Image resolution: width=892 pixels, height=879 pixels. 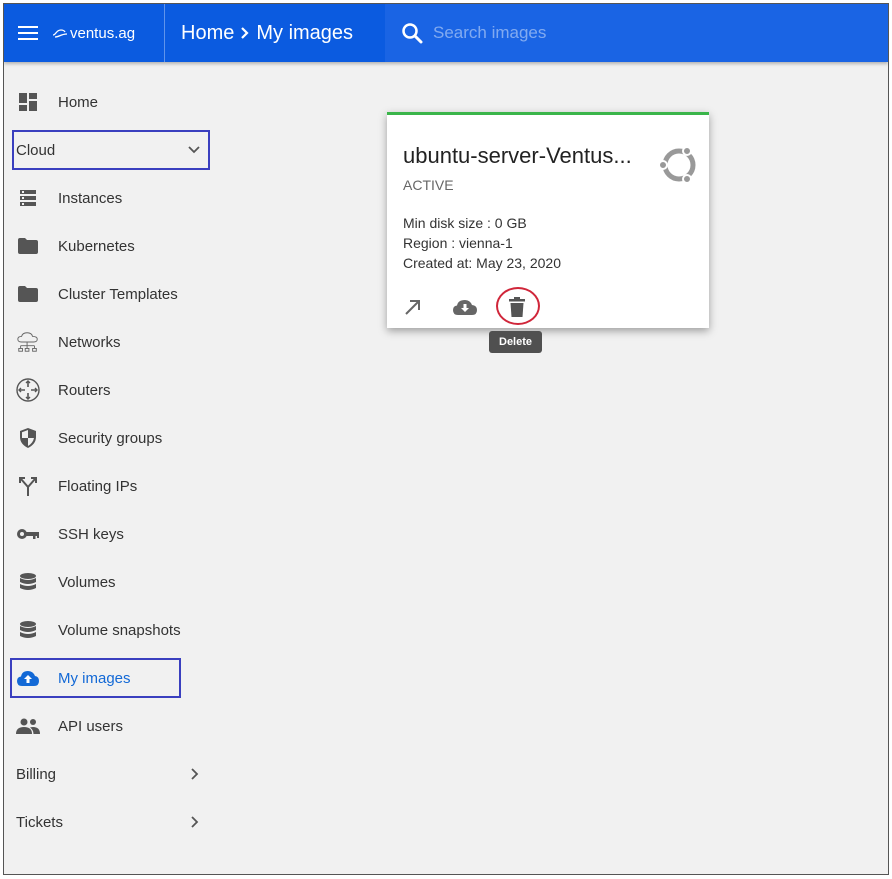 I want to click on sidebar-item-ssh-keys: SSH keys, so click(x=106, y=534).